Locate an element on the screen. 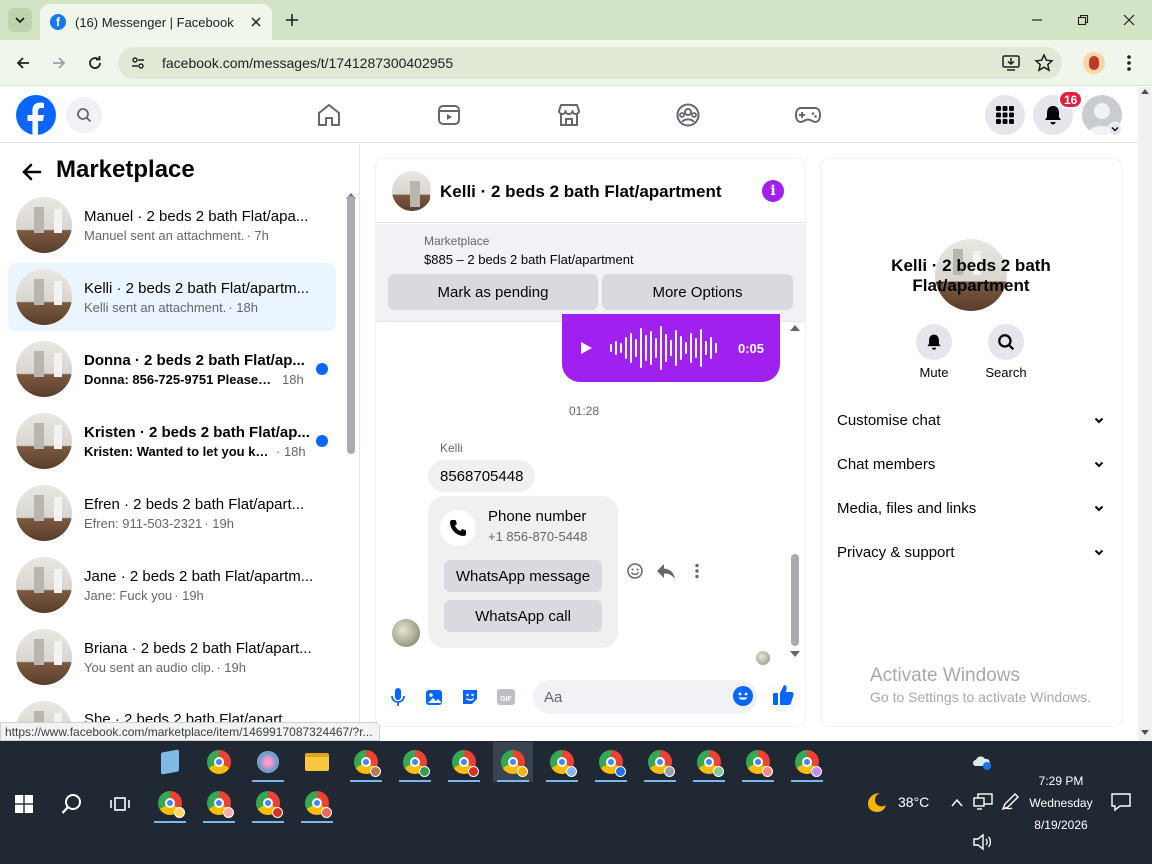  page-scrollbar is located at coordinates (1145, 414).